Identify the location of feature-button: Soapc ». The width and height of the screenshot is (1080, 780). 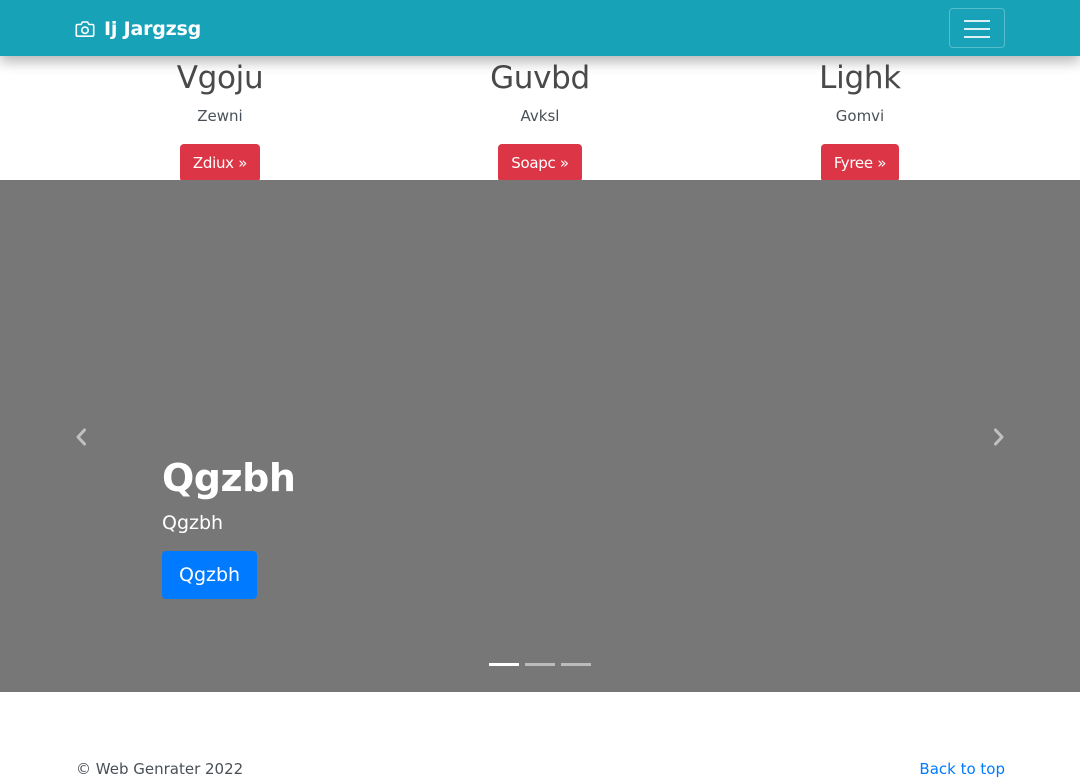
(540, 163).